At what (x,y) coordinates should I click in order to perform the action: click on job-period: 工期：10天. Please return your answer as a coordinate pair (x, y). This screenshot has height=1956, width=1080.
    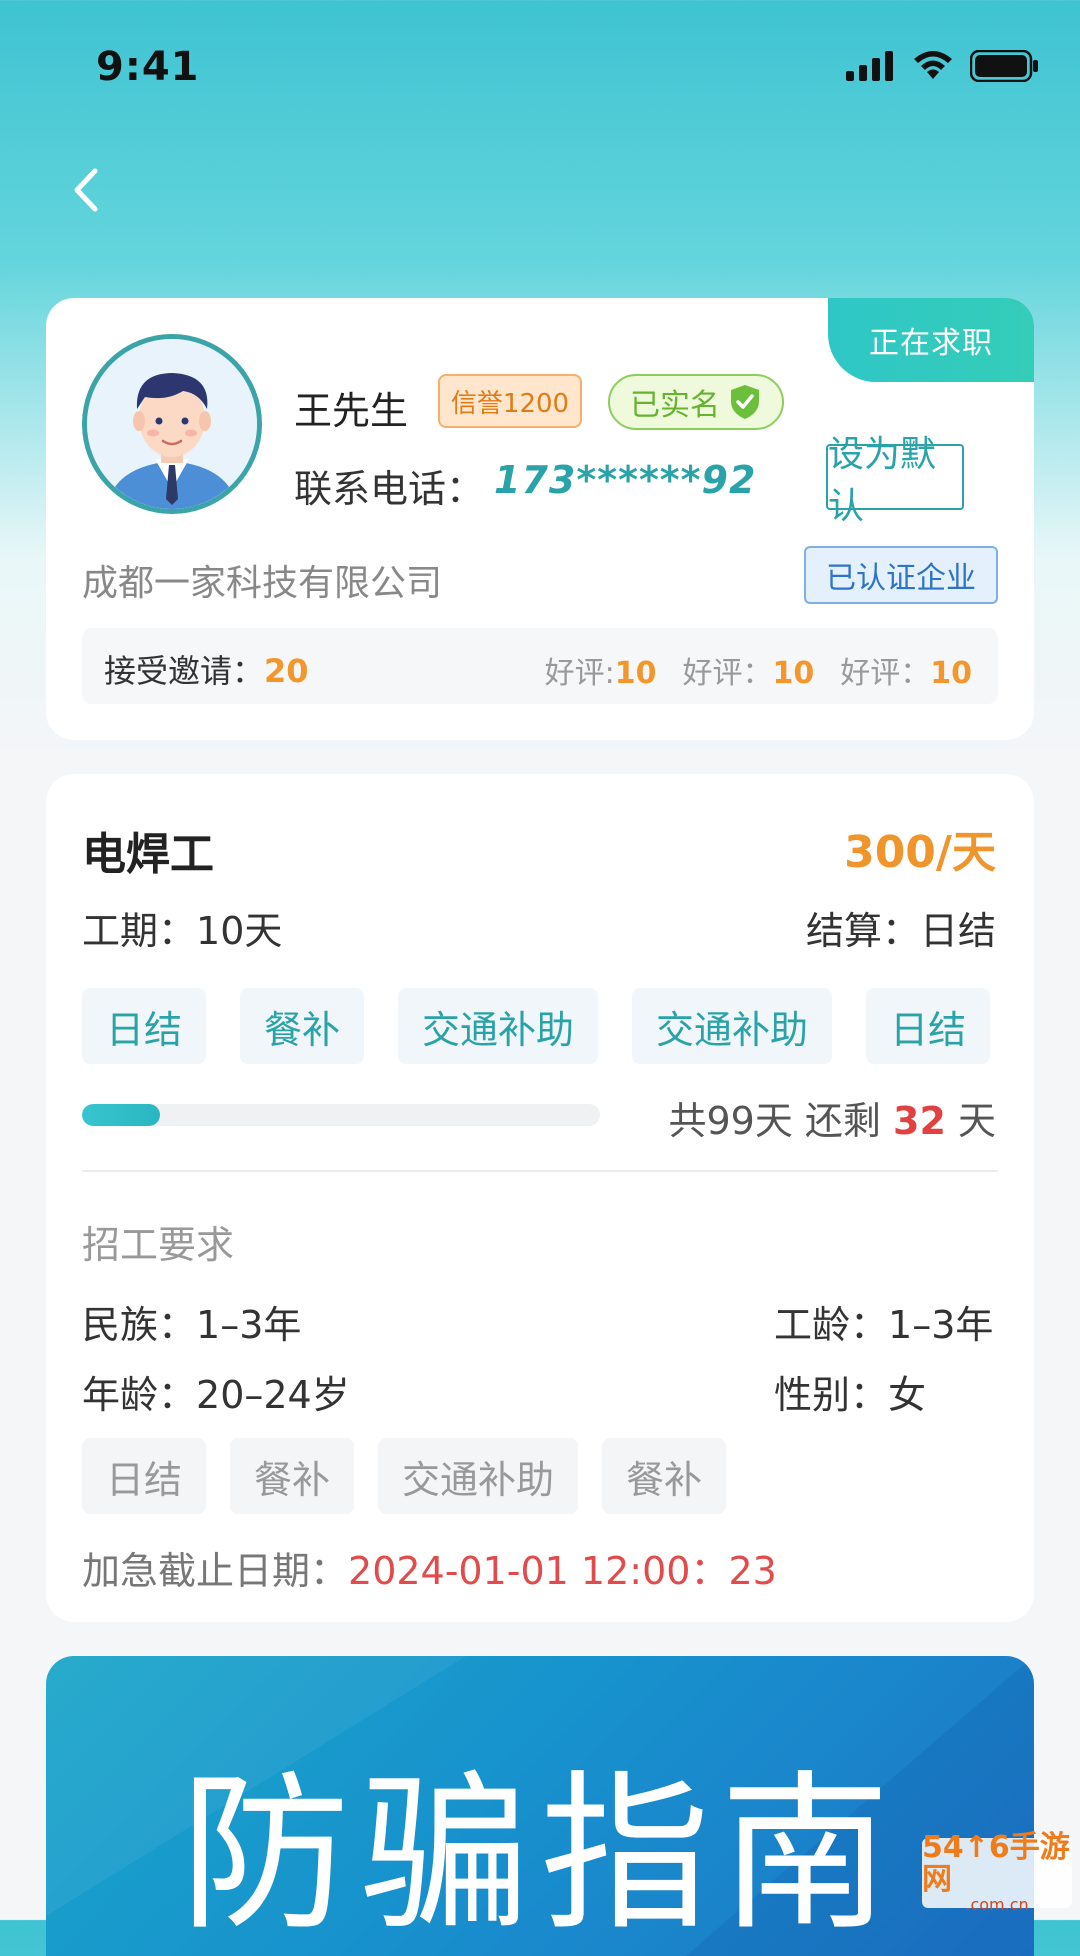
    Looking at the image, I should click on (182, 927).